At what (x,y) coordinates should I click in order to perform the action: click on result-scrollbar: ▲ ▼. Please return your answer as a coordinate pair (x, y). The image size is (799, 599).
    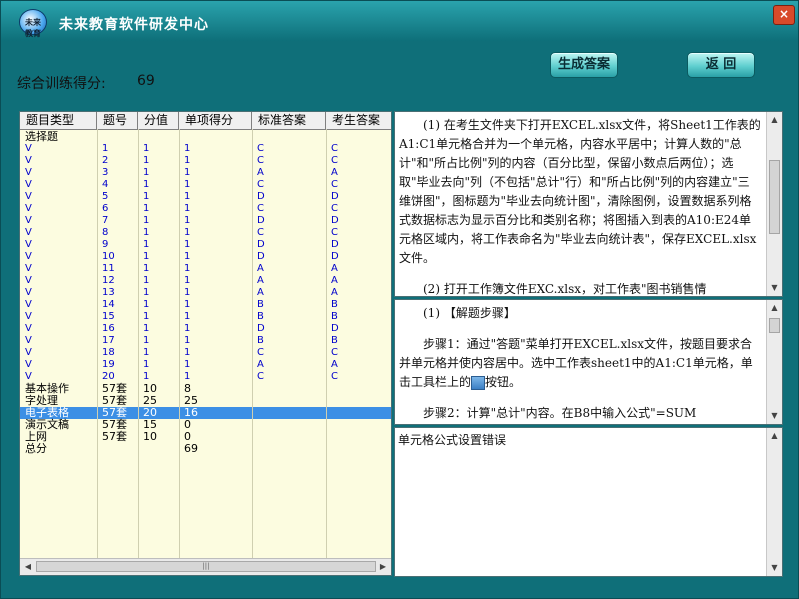
    Looking at the image, I should click on (774, 502).